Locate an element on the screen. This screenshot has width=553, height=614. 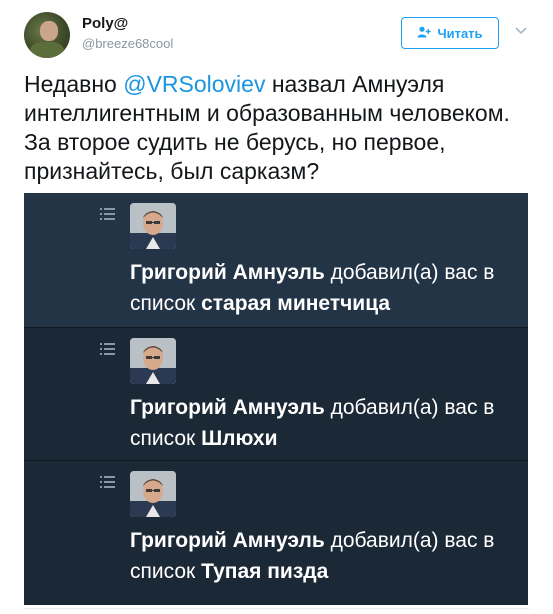
follow-button: Читать is located at coordinates (450, 33).